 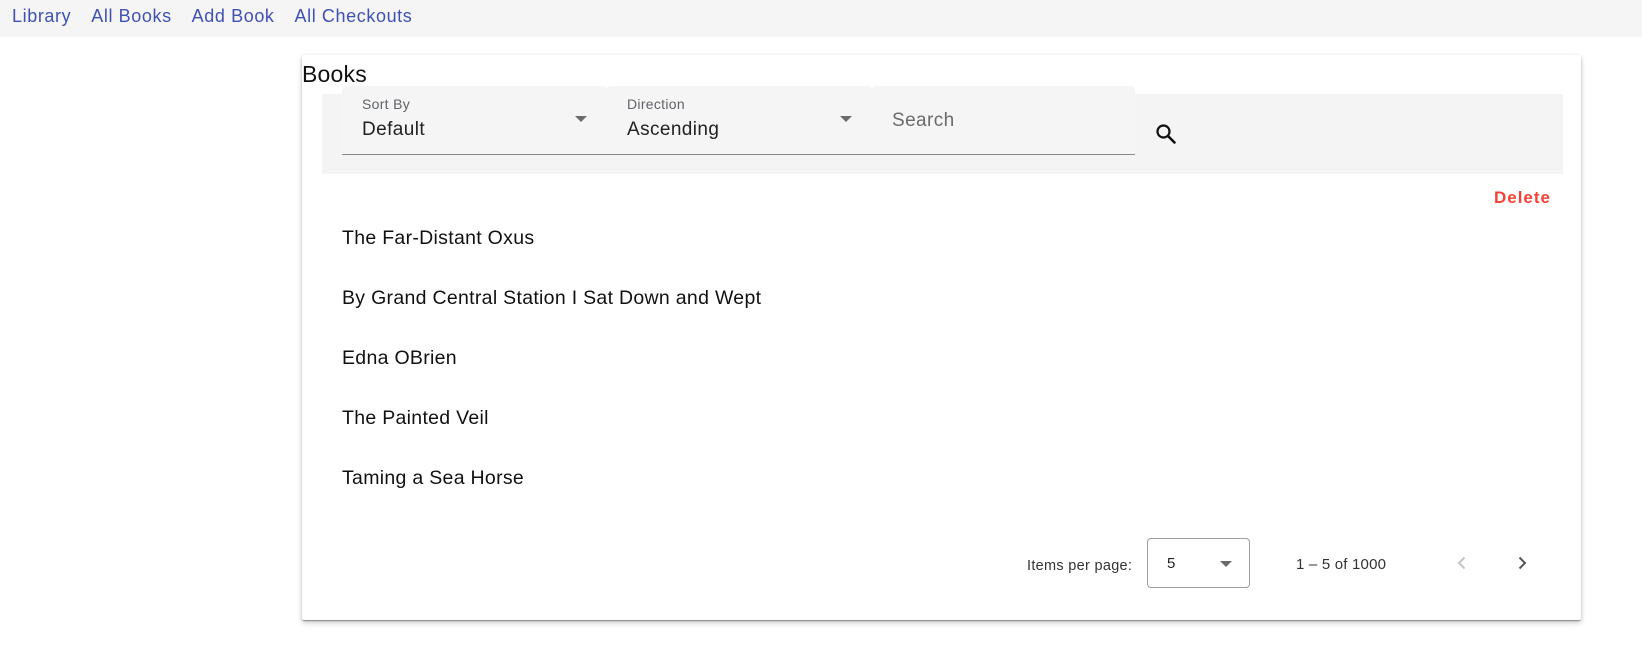 I want to click on nav-link-add-book: Add Book, so click(x=233, y=16).